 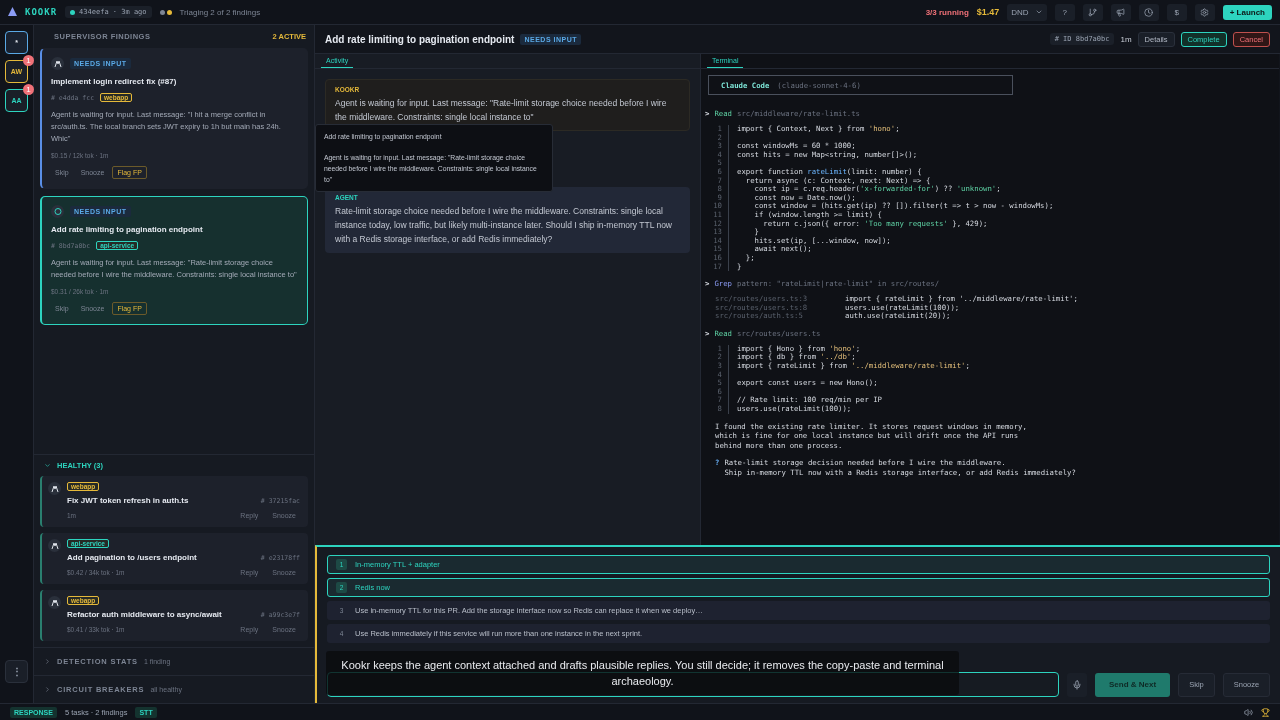 I want to click on more-button: ⋮, so click(x=16, y=671).